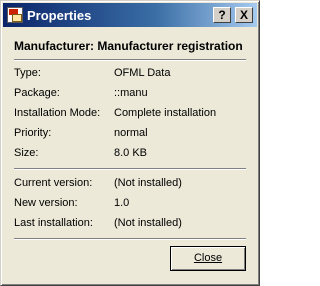 The width and height of the screenshot is (320, 286). Describe the element at coordinates (122, 203) in the screenshot. I see `version-value: 1.0` at that location.